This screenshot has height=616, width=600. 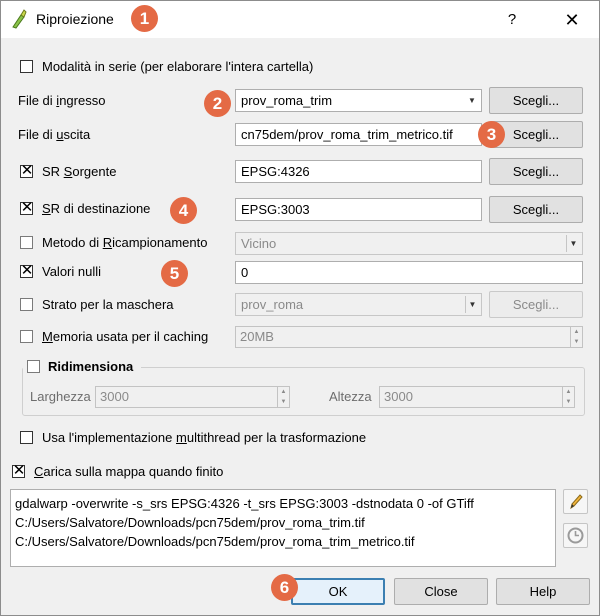 I want to click on app-icon, so click(x=19, y=19).